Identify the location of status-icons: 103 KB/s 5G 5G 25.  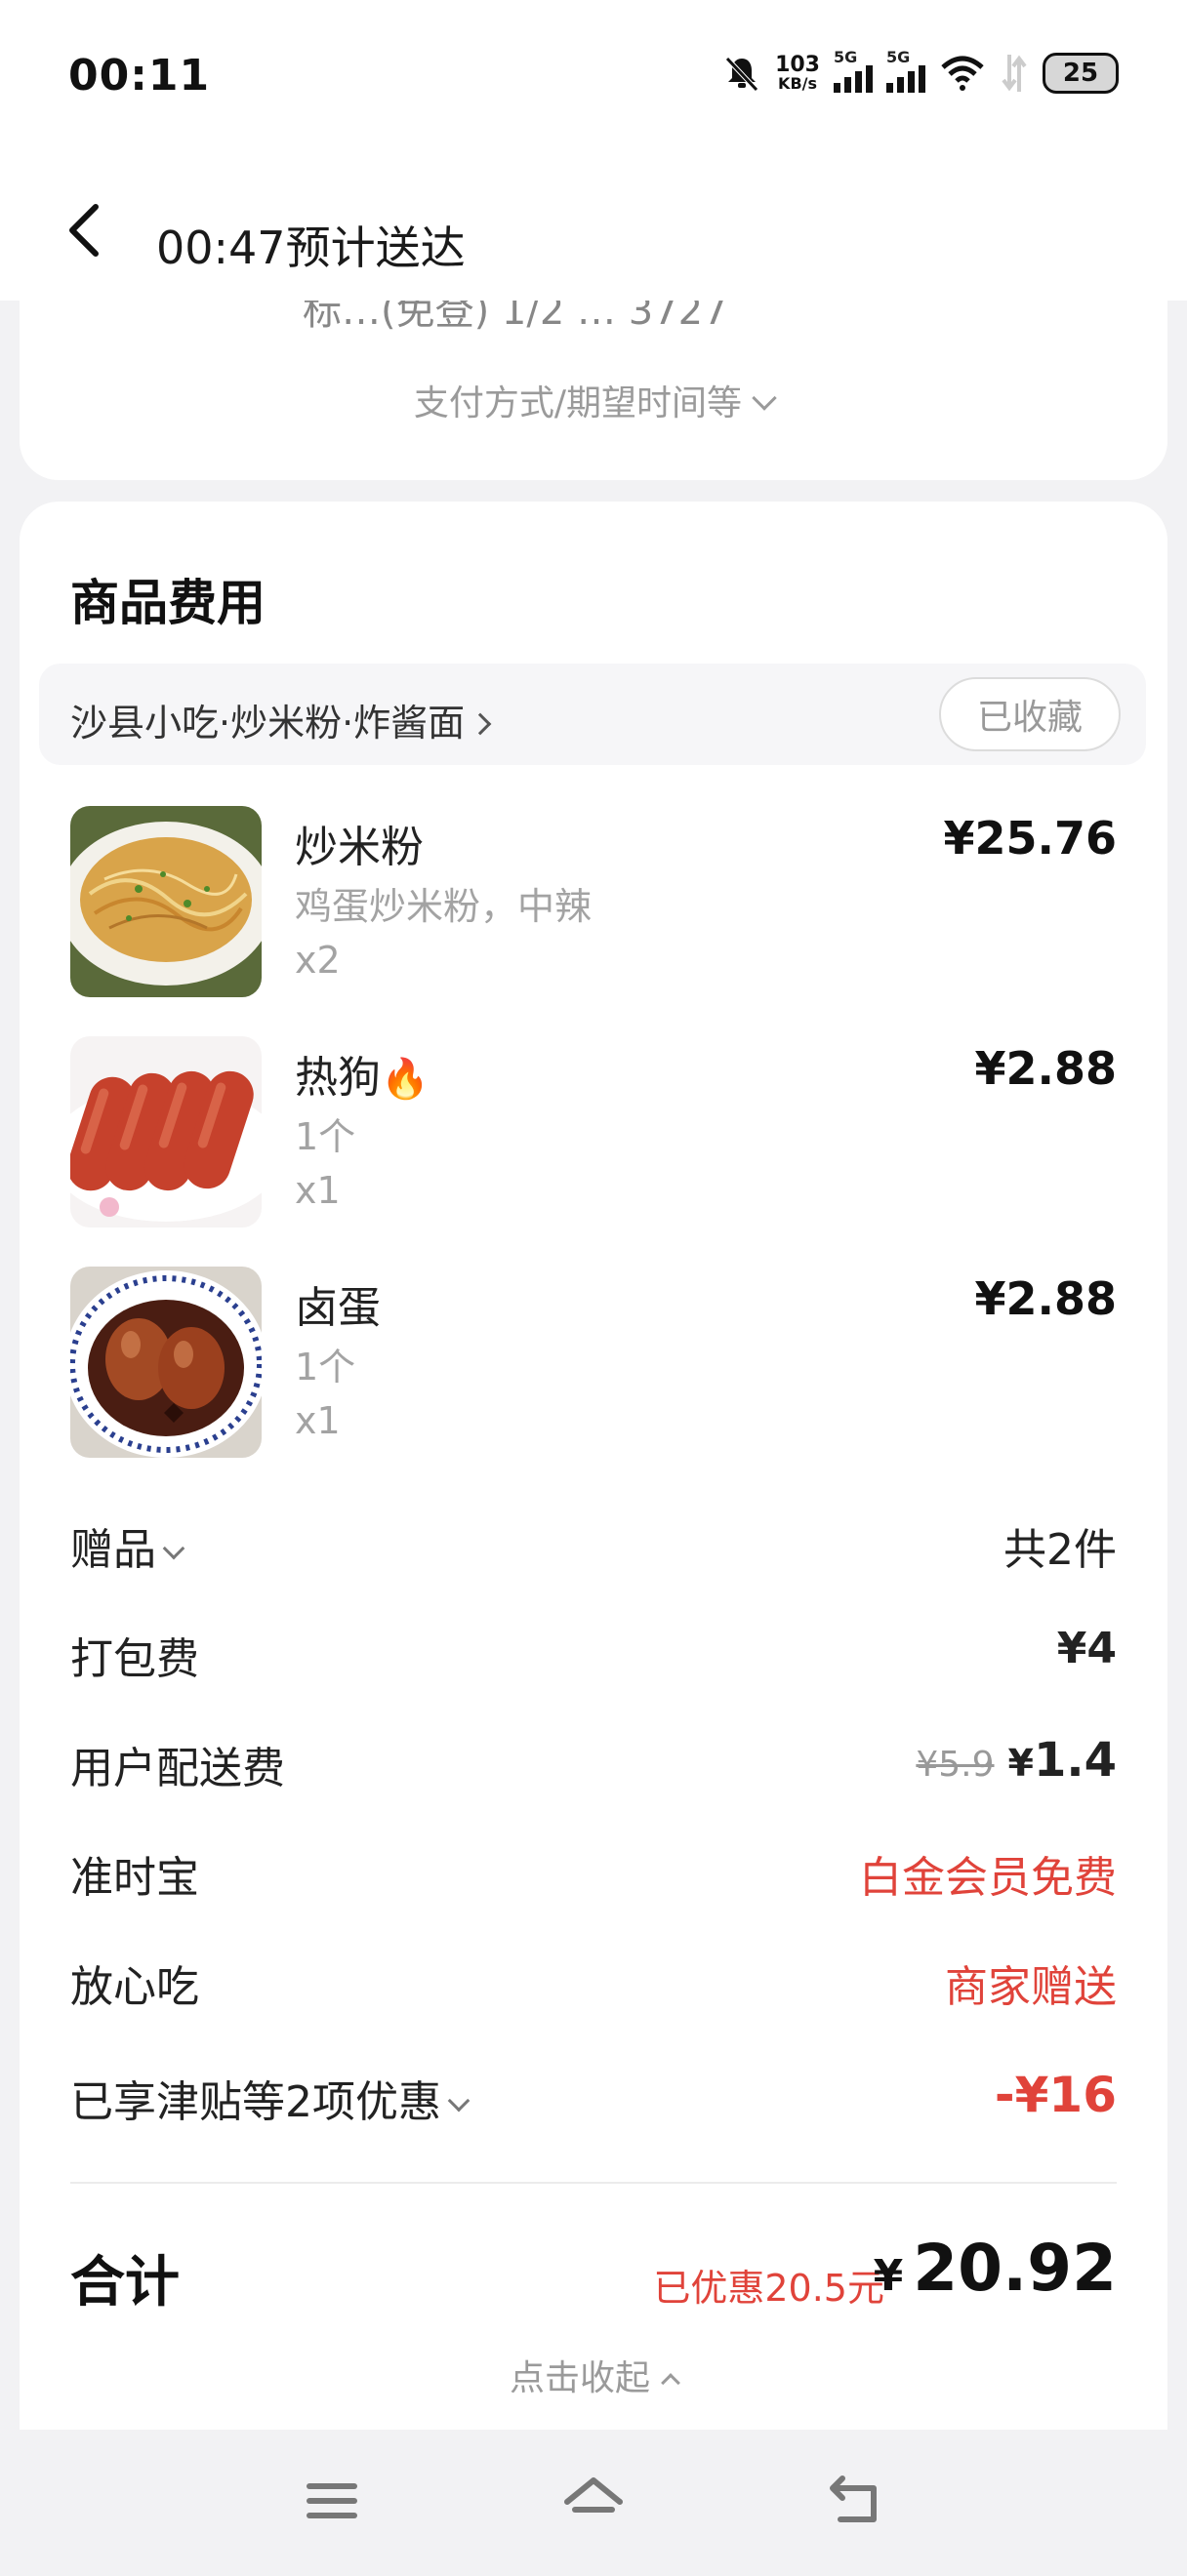
(920, 73).